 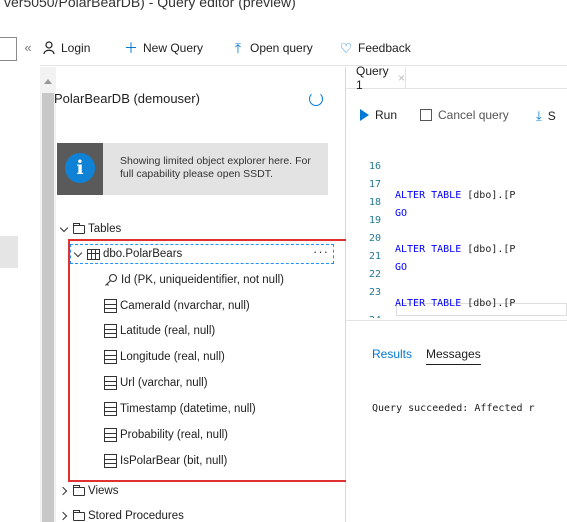 I want to click on scroll-up-arrow-icon, so click(x=48, y=81).